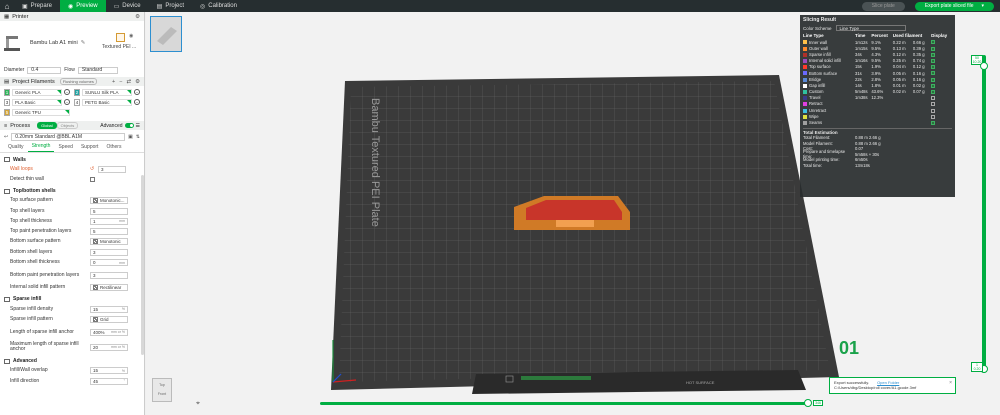 The height and width of the screenshot is (415, 1000). What do you see at coordinates (109, 347) in the screenshot?
I see `setting-input: 20 mm or %` at bounding box center [109, 347].